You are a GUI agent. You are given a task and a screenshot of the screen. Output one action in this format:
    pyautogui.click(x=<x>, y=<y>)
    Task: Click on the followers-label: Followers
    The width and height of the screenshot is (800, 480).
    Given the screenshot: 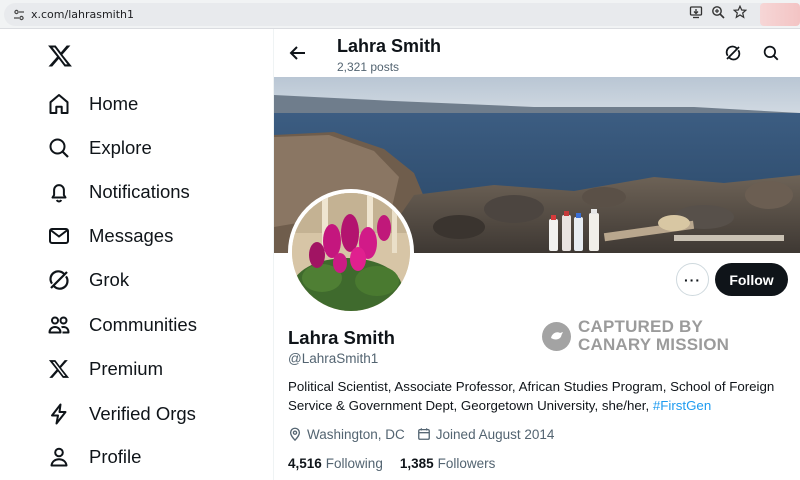 What is the action you would take?
    pyautogui.click(x=466, y=463)
    